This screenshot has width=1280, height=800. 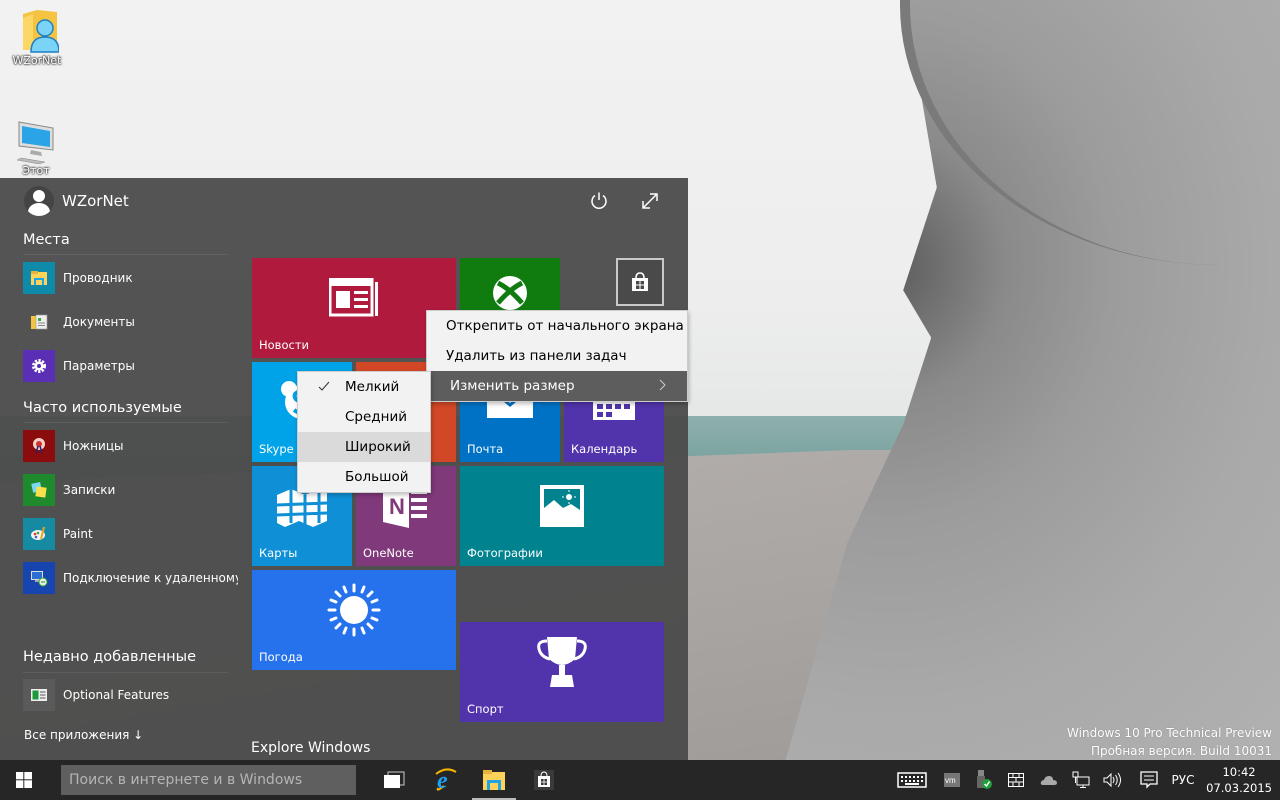 What do you see at coordinates (130, 446) in the screenshot?
I see `frequent-item-snipping-tool: Ножницы` at bounding box center [130, 446].